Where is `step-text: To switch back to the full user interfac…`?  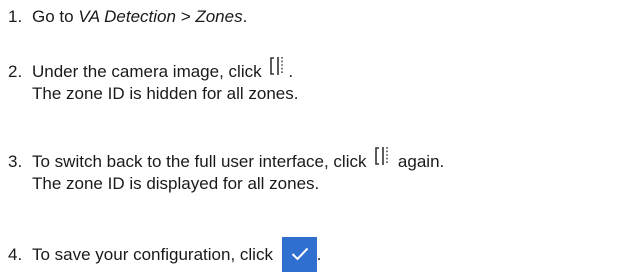
step-text: To switch back to the full user interfac… is located at coordinates (202, 161).